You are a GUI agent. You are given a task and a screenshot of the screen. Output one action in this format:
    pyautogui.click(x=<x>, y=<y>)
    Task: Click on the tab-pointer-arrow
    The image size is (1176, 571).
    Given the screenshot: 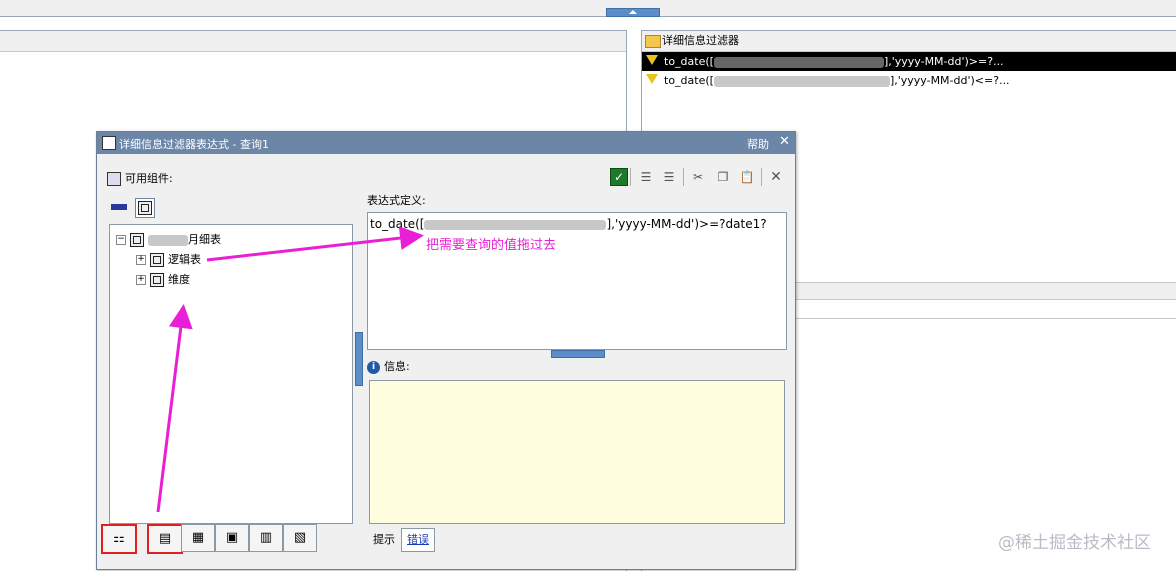 What is the action you would take?
    pyautogui.click(x=174, y=408)
    